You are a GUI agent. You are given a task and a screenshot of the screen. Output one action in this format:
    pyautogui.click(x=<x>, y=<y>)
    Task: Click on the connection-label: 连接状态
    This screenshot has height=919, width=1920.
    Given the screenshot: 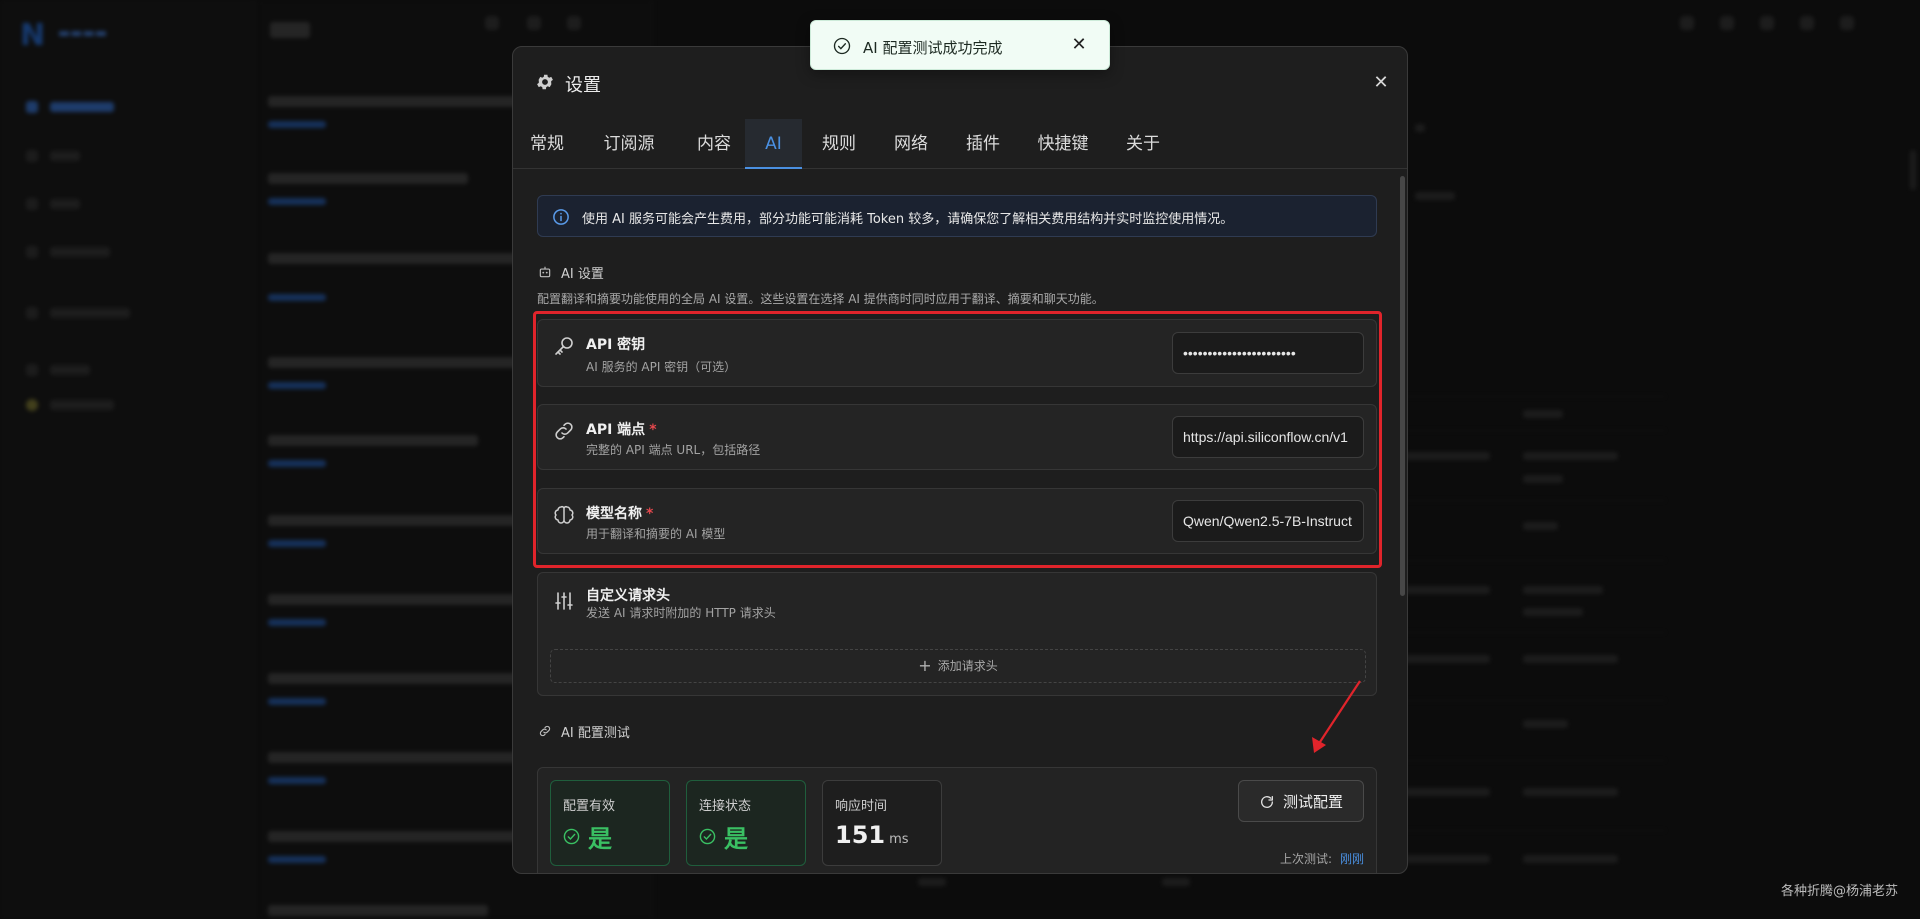 What is the action you would take?
    pyautogui.click(x=725, y=806)
    